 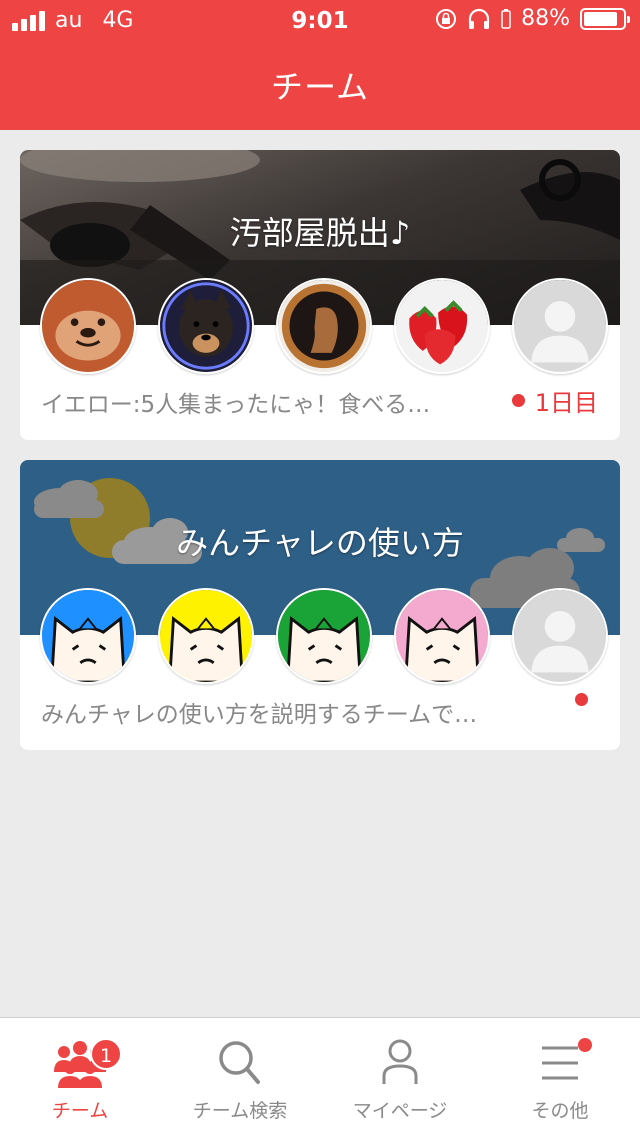 I want to click on tab-label: その他, so click(x=560, y=1111).